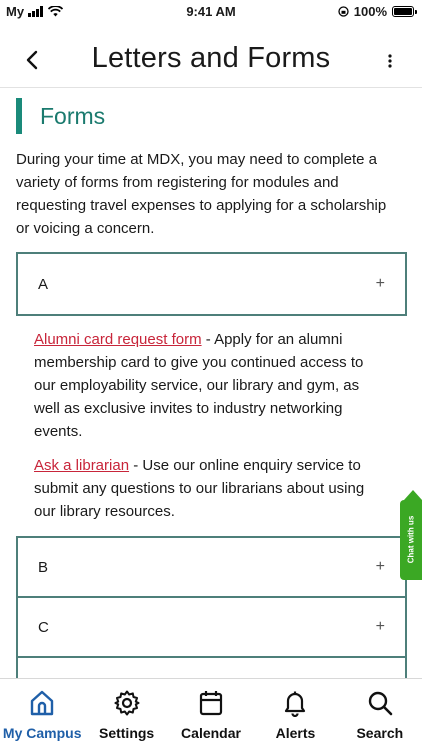 The height and width of the screenshot is (750, 422). I want to click on page-title: Letters and Forms, so click(211, 58).